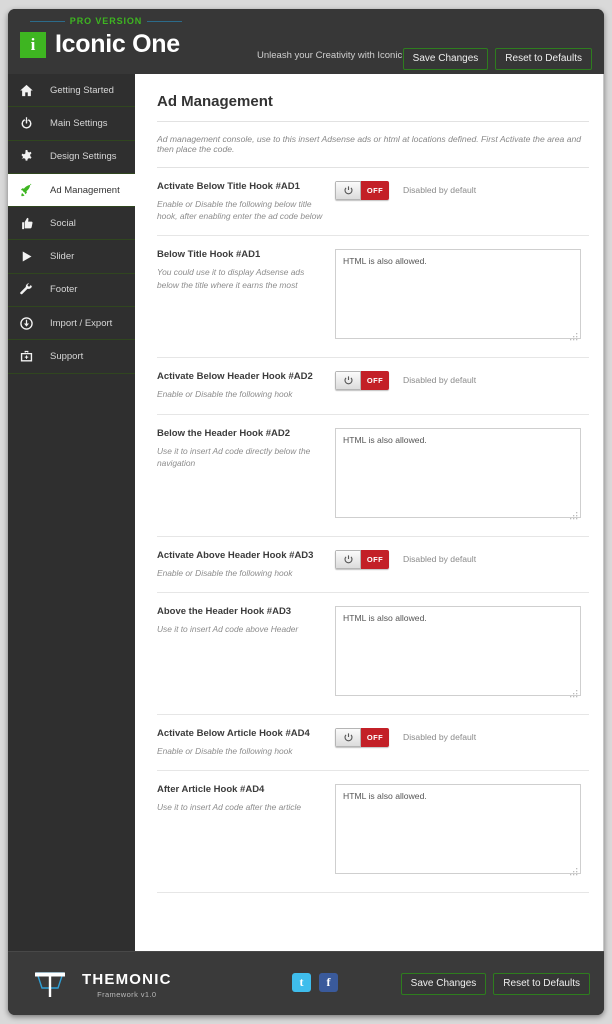 Image resolution: width=612 pixels, height=1024 pixels. Describe the element at coordinates (127, 994) in the screenshot. I see `footer-version: Framework v1.0` at that location.